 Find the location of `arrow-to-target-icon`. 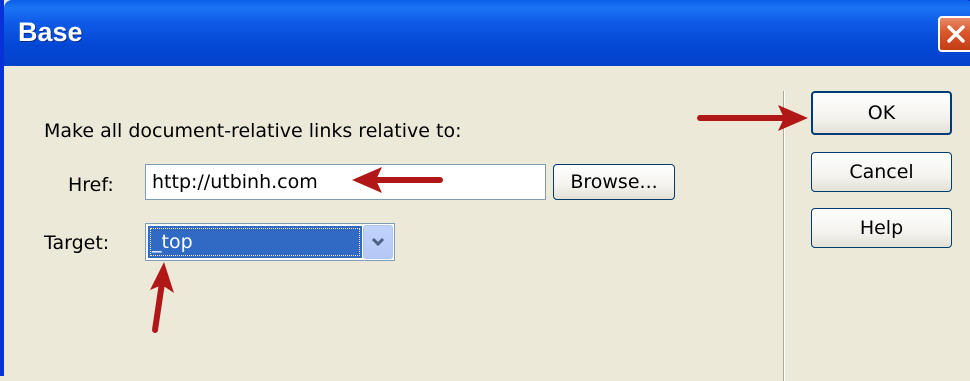

arrow-to-target-icon is located at coordinates (162, 297).